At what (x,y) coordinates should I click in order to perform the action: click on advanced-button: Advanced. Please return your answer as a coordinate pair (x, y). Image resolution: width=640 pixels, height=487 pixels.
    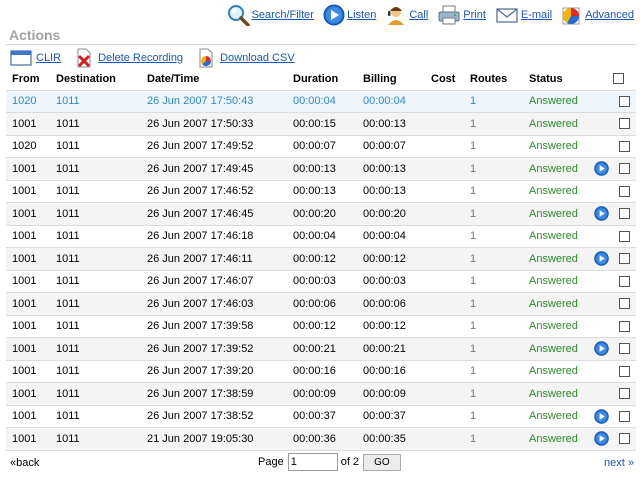
    Looking at the image, I should click on (597, 15).